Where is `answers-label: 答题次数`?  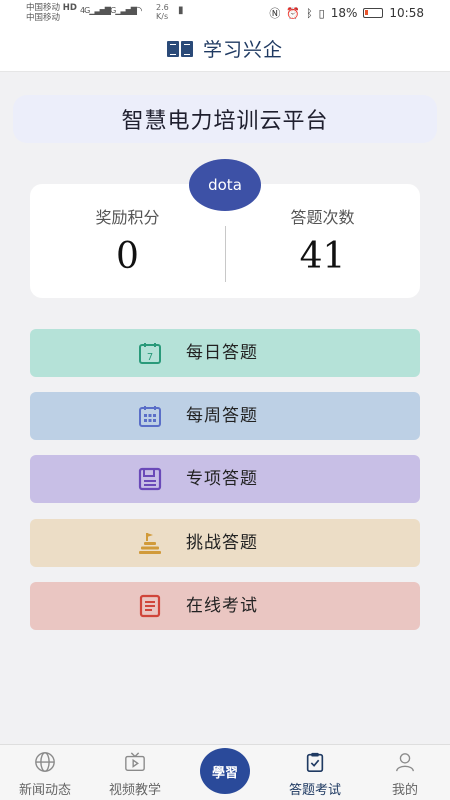
answers-label: 答题次数 is located at coordinates (322, 217).